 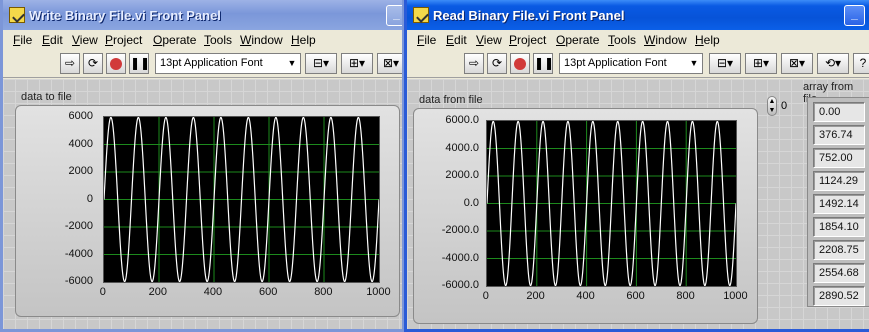 What do you see at coordinates (80, 143) in the screenshot?
I see `y-tick-label: 4000` at bounding box center [80, 143].